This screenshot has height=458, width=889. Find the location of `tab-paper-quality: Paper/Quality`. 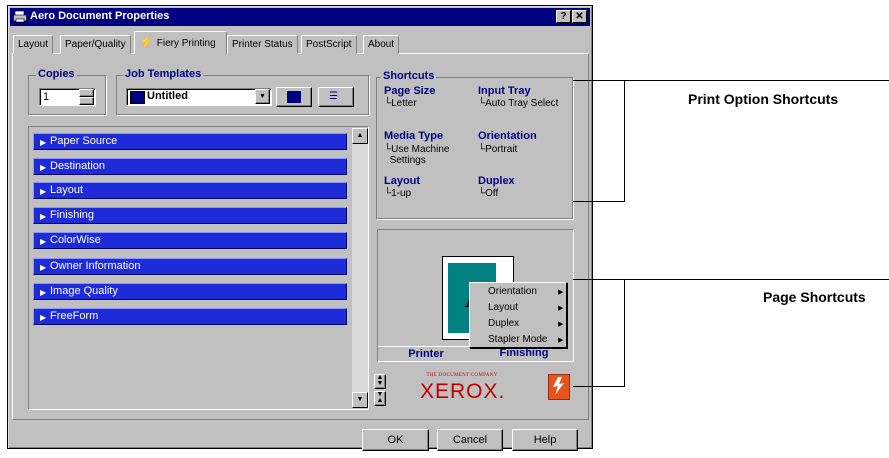

tab-paper-quality: Paper/Quality is located at coordinates (95, 44).